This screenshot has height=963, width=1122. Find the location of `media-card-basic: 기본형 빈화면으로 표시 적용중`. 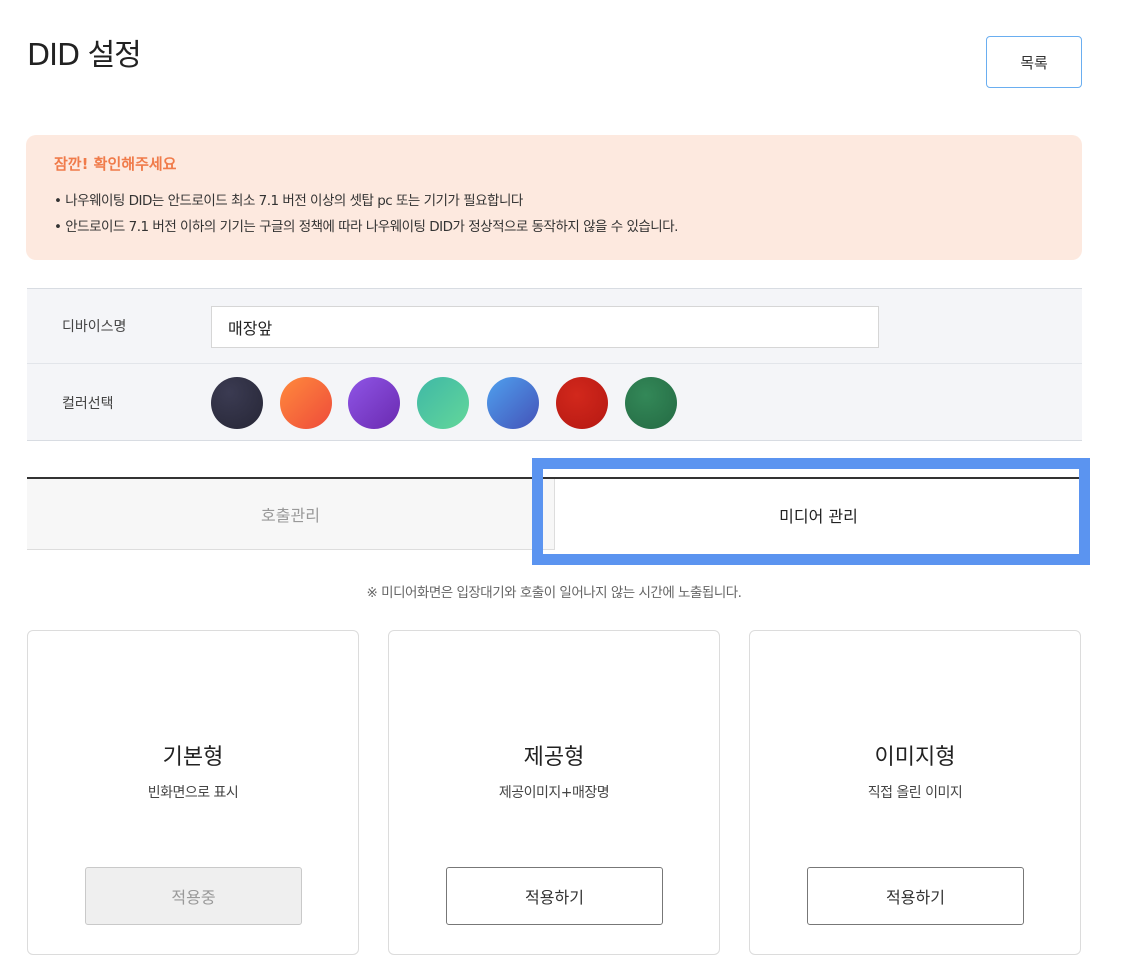

media-card-basic: 기본형 빈화면으로 표시 적용중 is located at coordinates (193, 792).